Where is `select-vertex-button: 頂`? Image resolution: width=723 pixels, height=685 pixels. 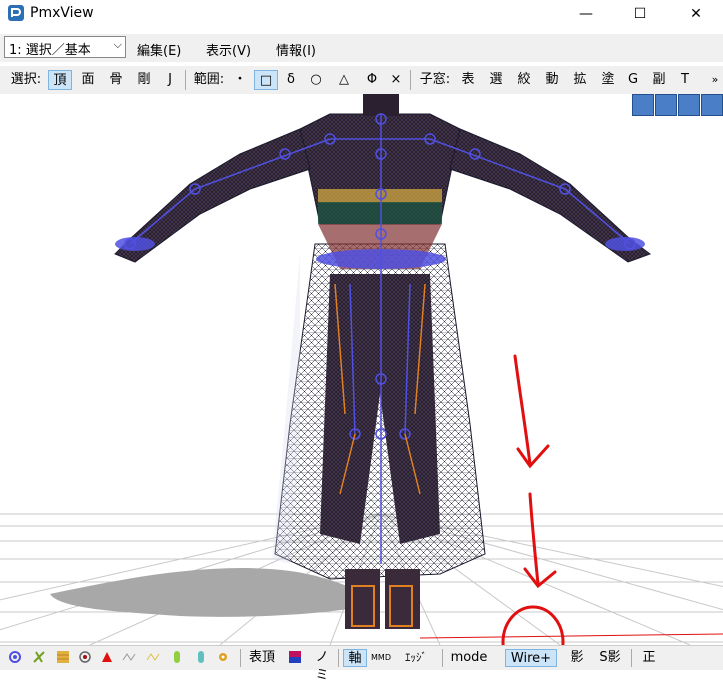 select-vertex-button: 頂 is located at coordinates (60, 80).